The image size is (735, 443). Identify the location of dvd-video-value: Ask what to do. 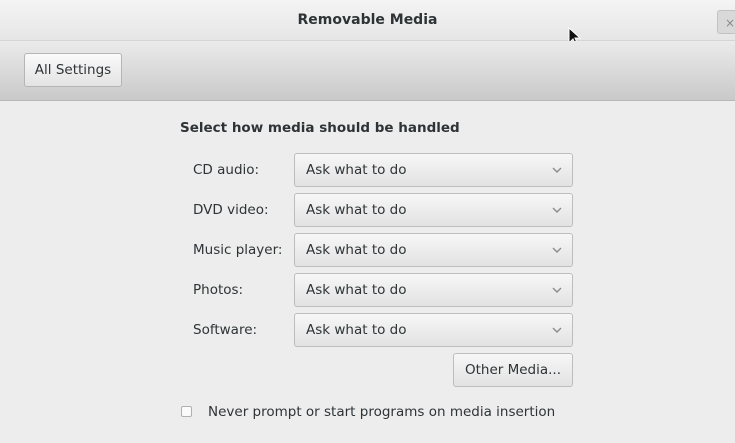
(356, 210).